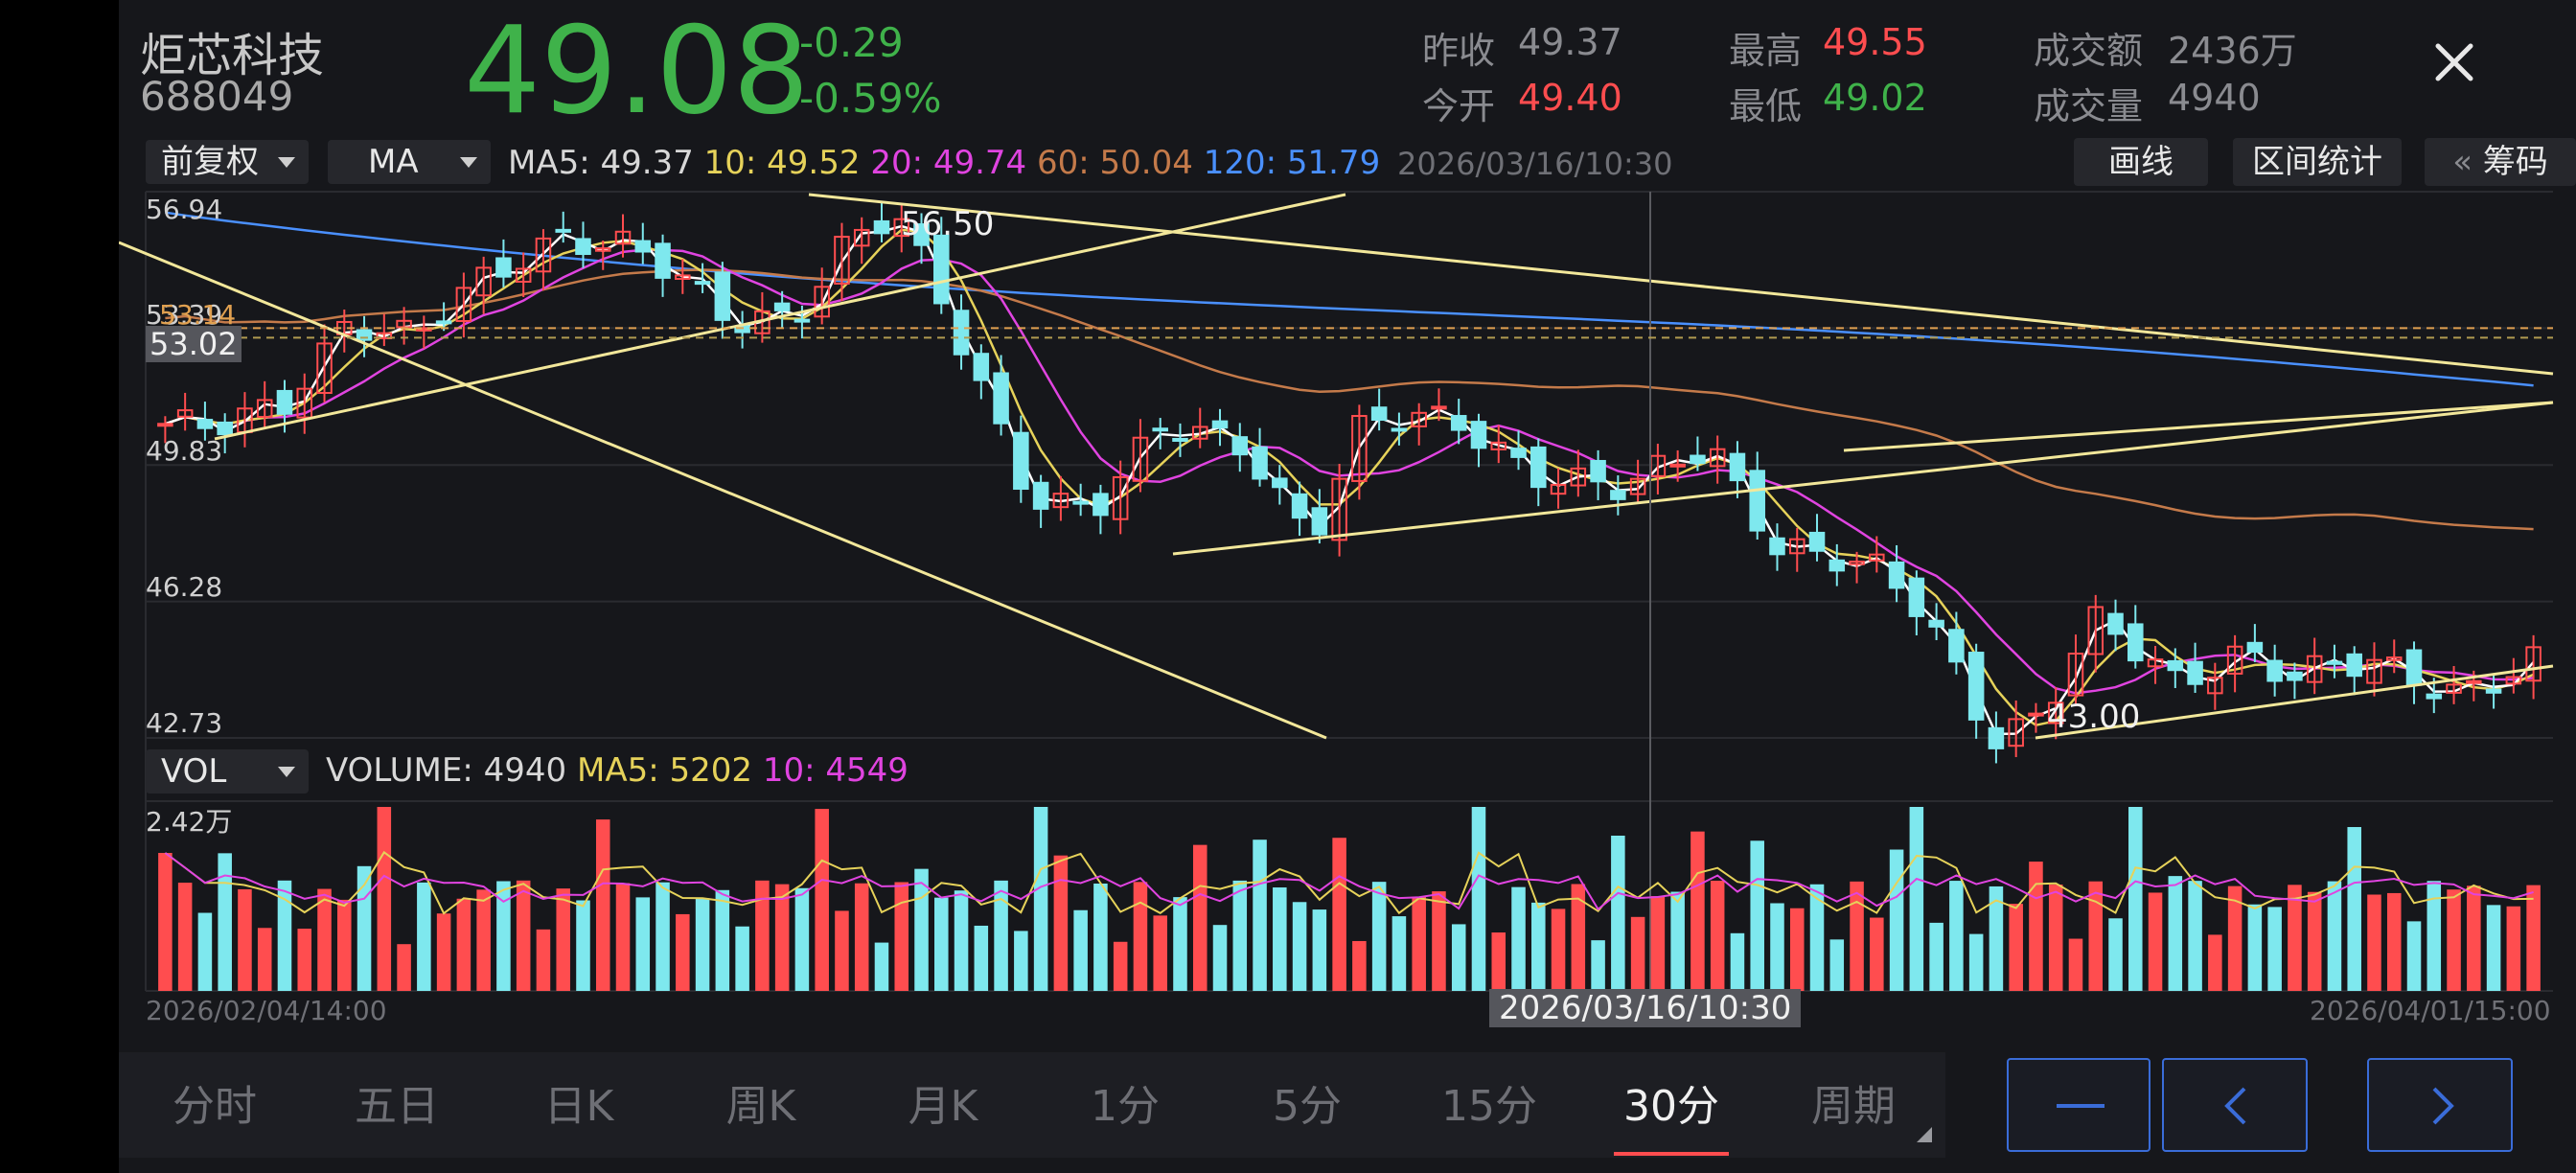  What do you see at coordinates (397, 1102) in the screenshot?
I see `tab-five-day: 五日` at bounding box center [397, 1102].